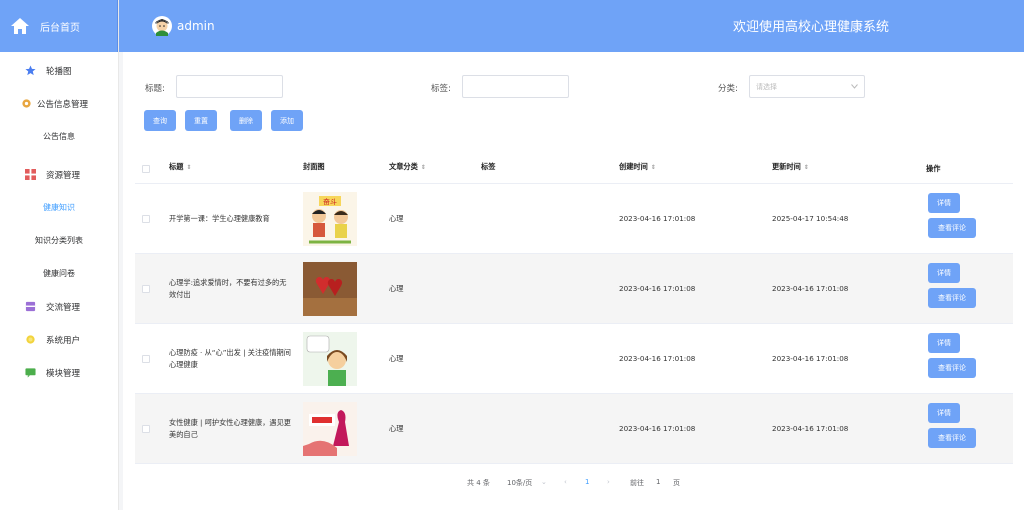 This screenshot has height=510, width=1024. I want to click on header-updated: 更新时间 ⇕, so click(790, 167).